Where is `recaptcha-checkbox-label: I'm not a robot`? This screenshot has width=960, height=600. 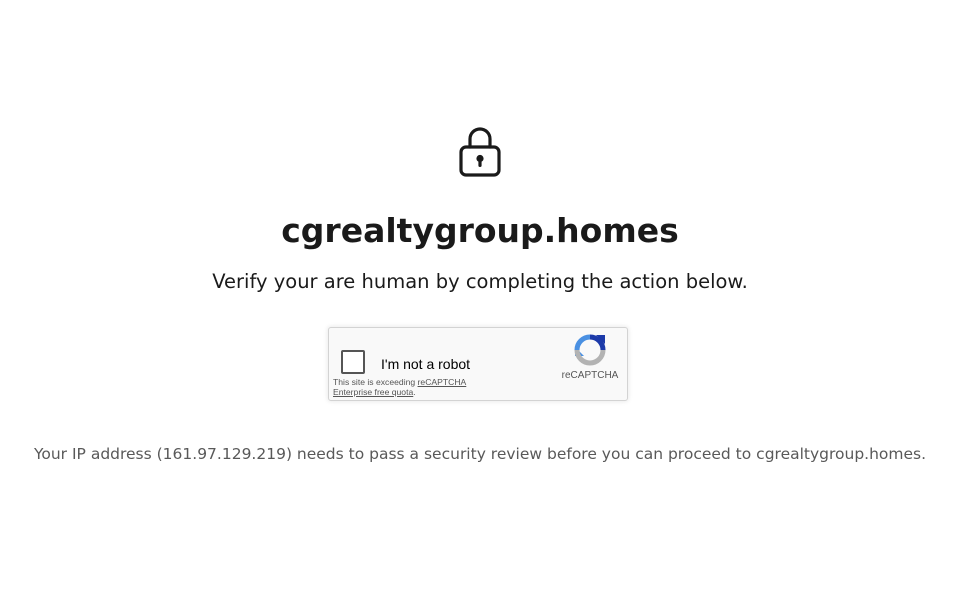 recaptcha-checkbox-label: I'm not a robot is located at coordinates (426, 364).